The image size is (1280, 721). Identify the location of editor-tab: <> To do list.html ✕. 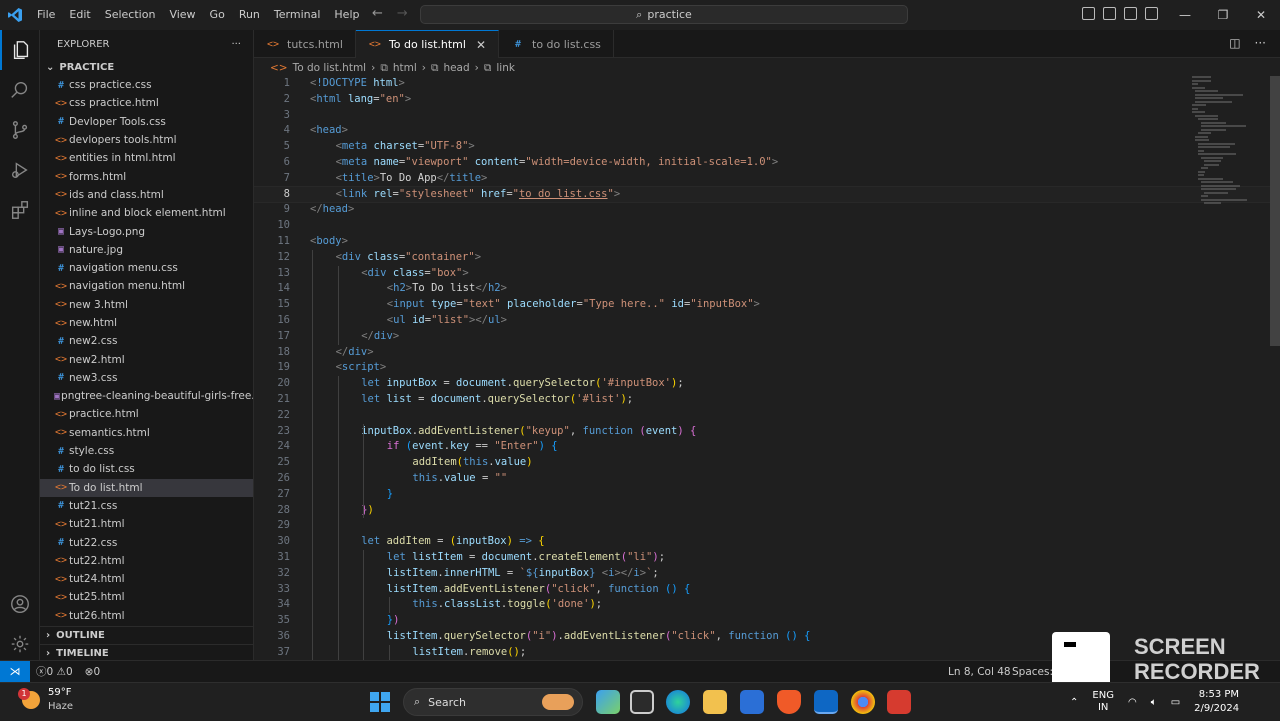
(427, 44).